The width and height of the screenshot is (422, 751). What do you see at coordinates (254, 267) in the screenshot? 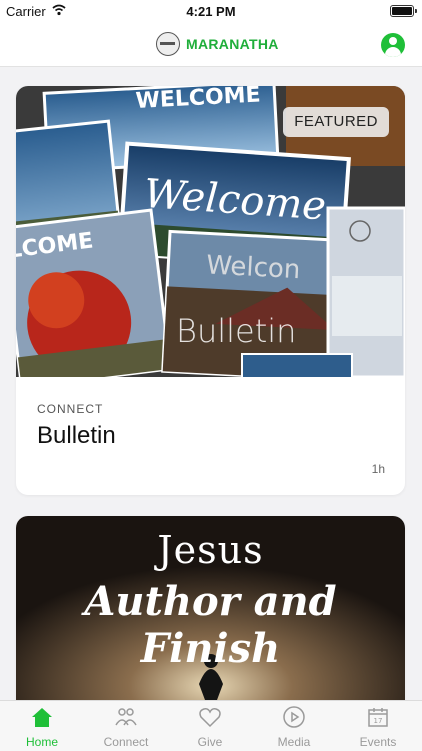
I see `svg-text: Welcon` at bounding box center [254, 267].